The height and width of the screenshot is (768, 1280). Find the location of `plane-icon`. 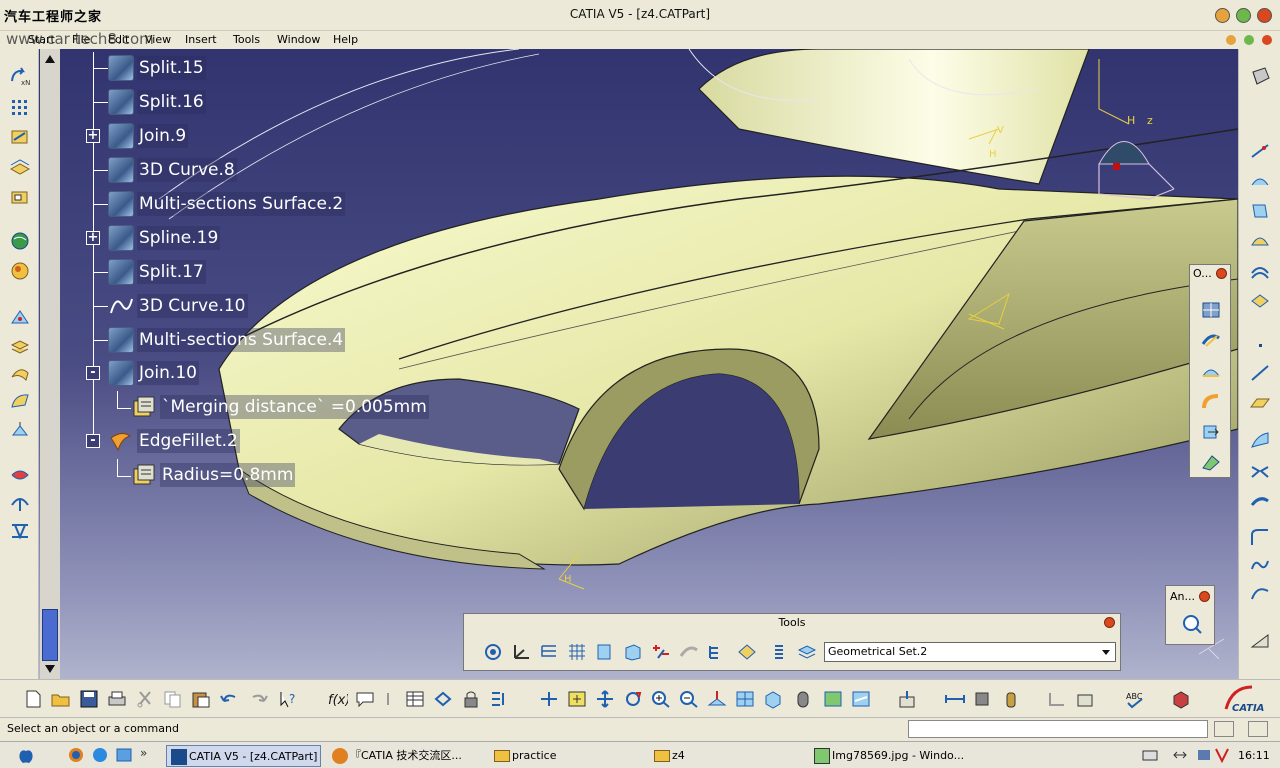

plane-icon is located at coordinates (1260, 403).